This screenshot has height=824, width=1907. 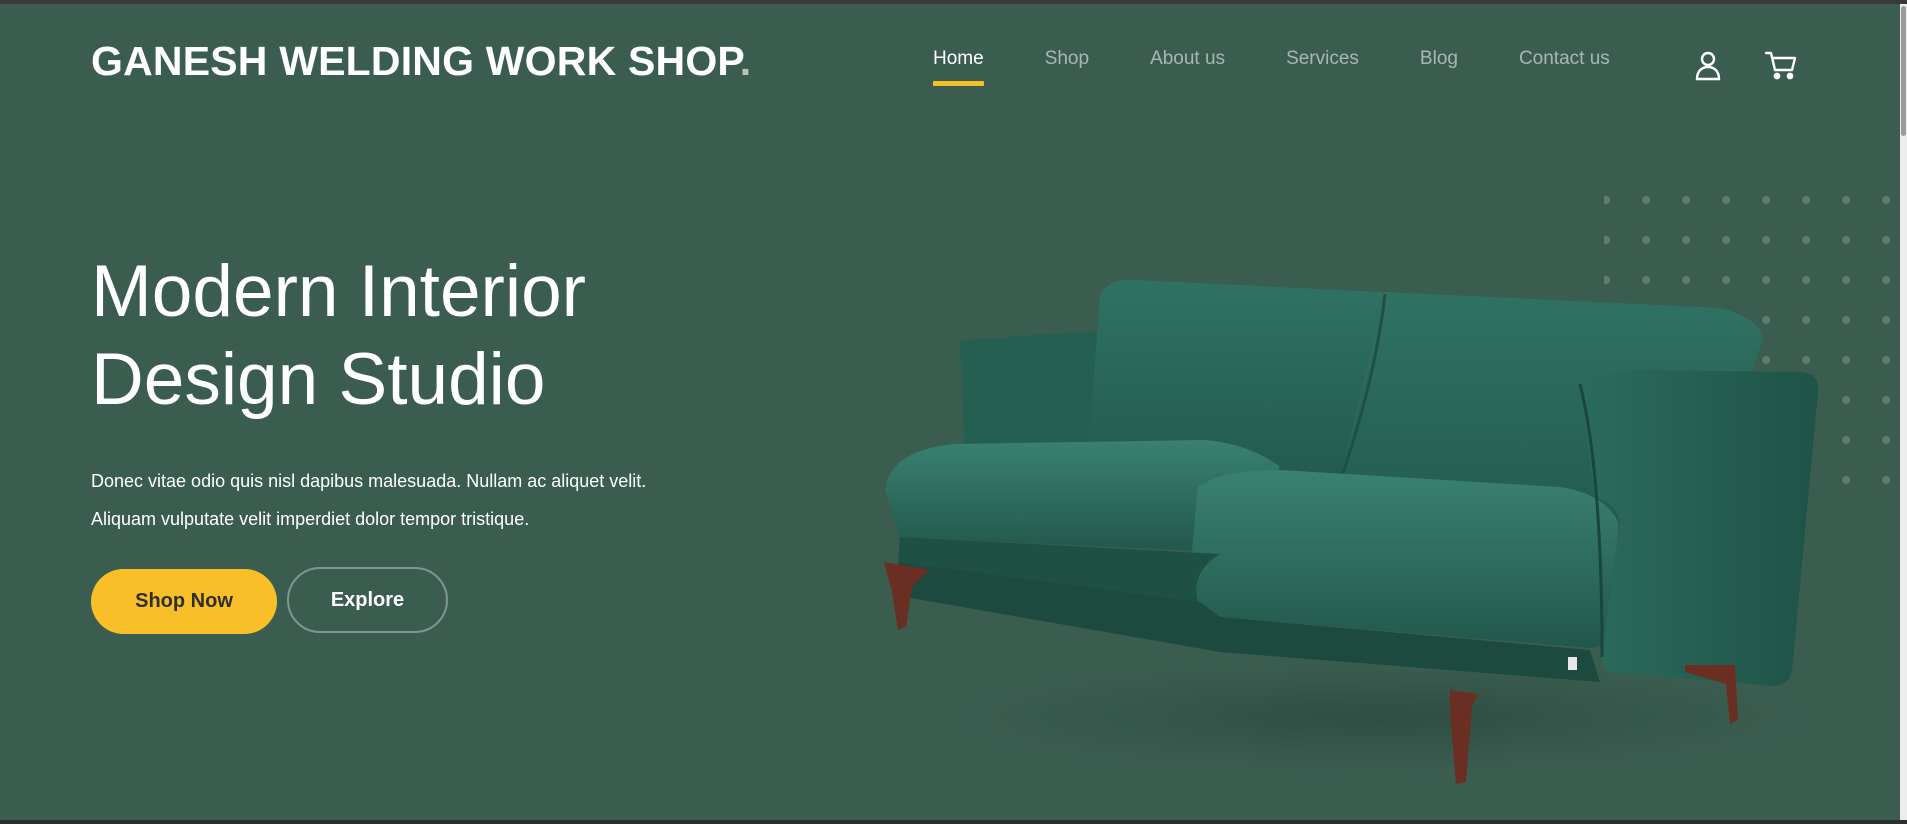 What do you see at coordinates (958, 67) in the screenshot?
I see `nav-item-home: Home` at bounding box center [958, 67].